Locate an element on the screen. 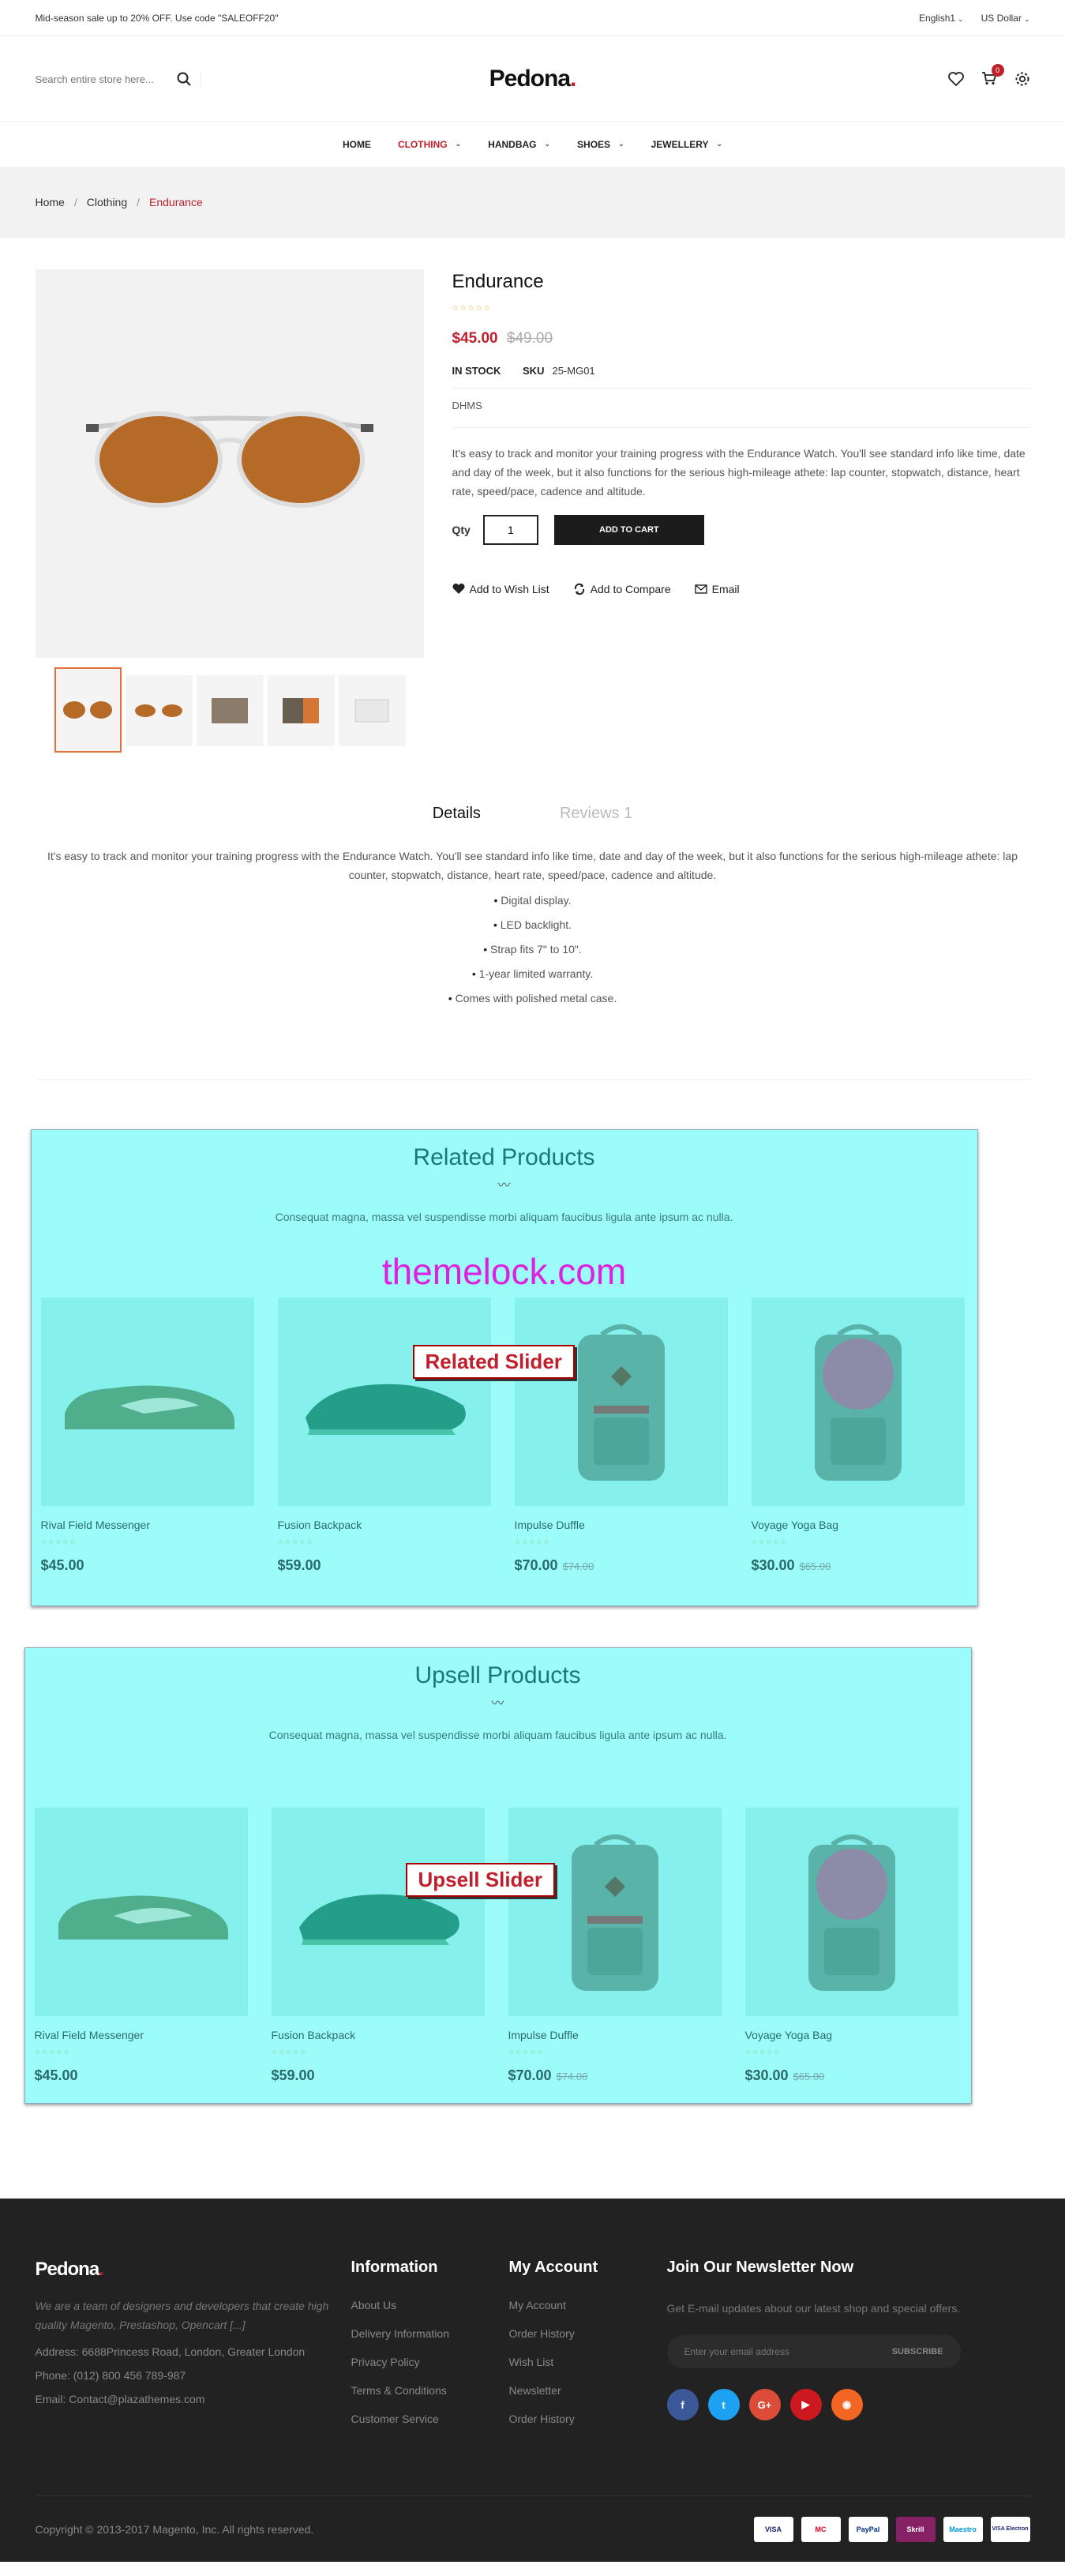 The width and height of the screenshot is (1065, 2576). nav-item-shoes: SHOES ⌄ is located at coordinates (600, 144).